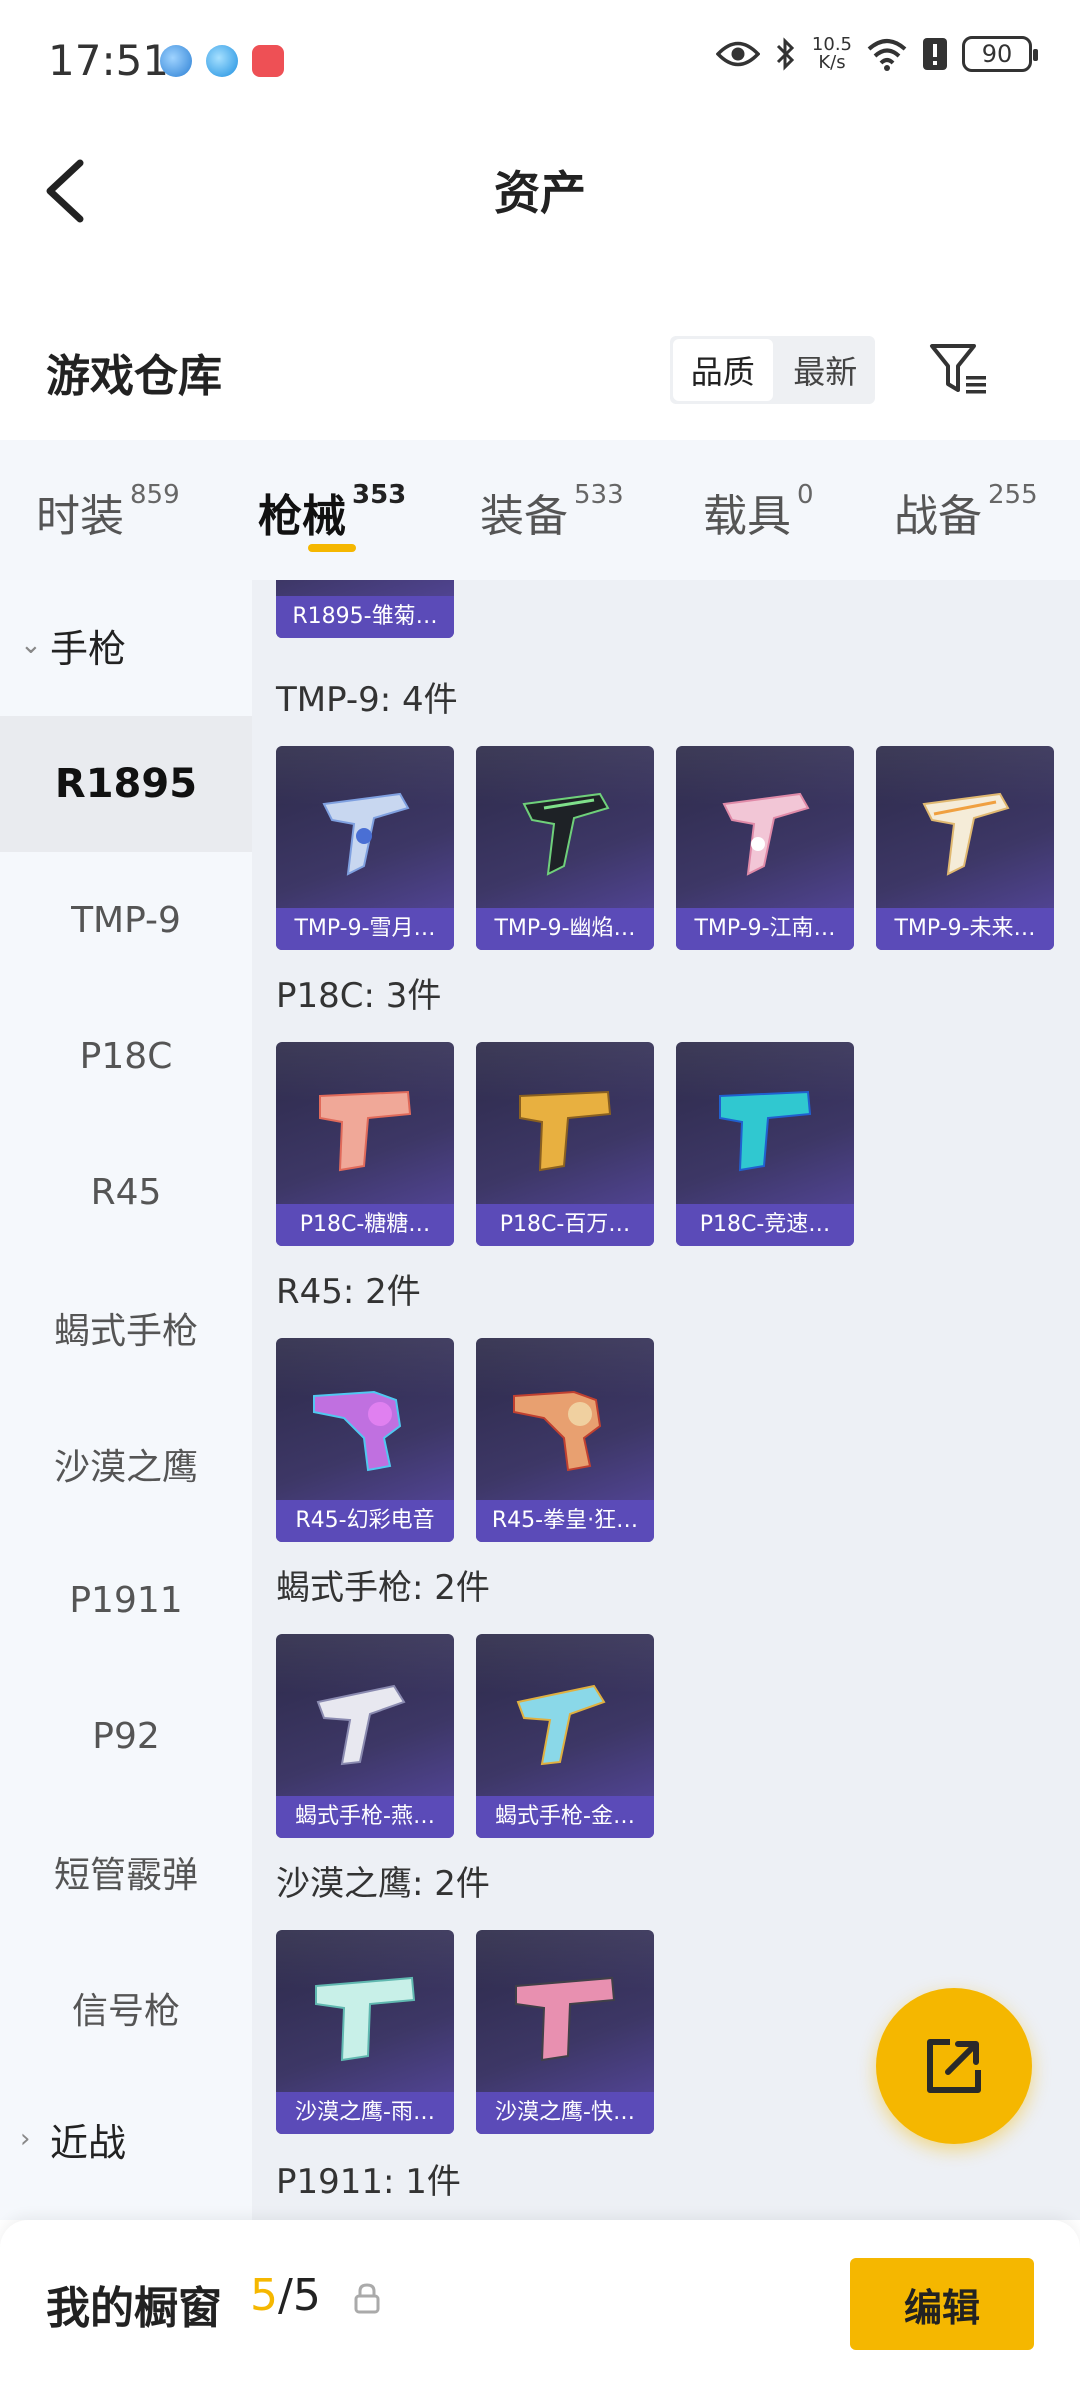  I want to click on weapon-card: R45-幻彩电音, so click(365, 1440).